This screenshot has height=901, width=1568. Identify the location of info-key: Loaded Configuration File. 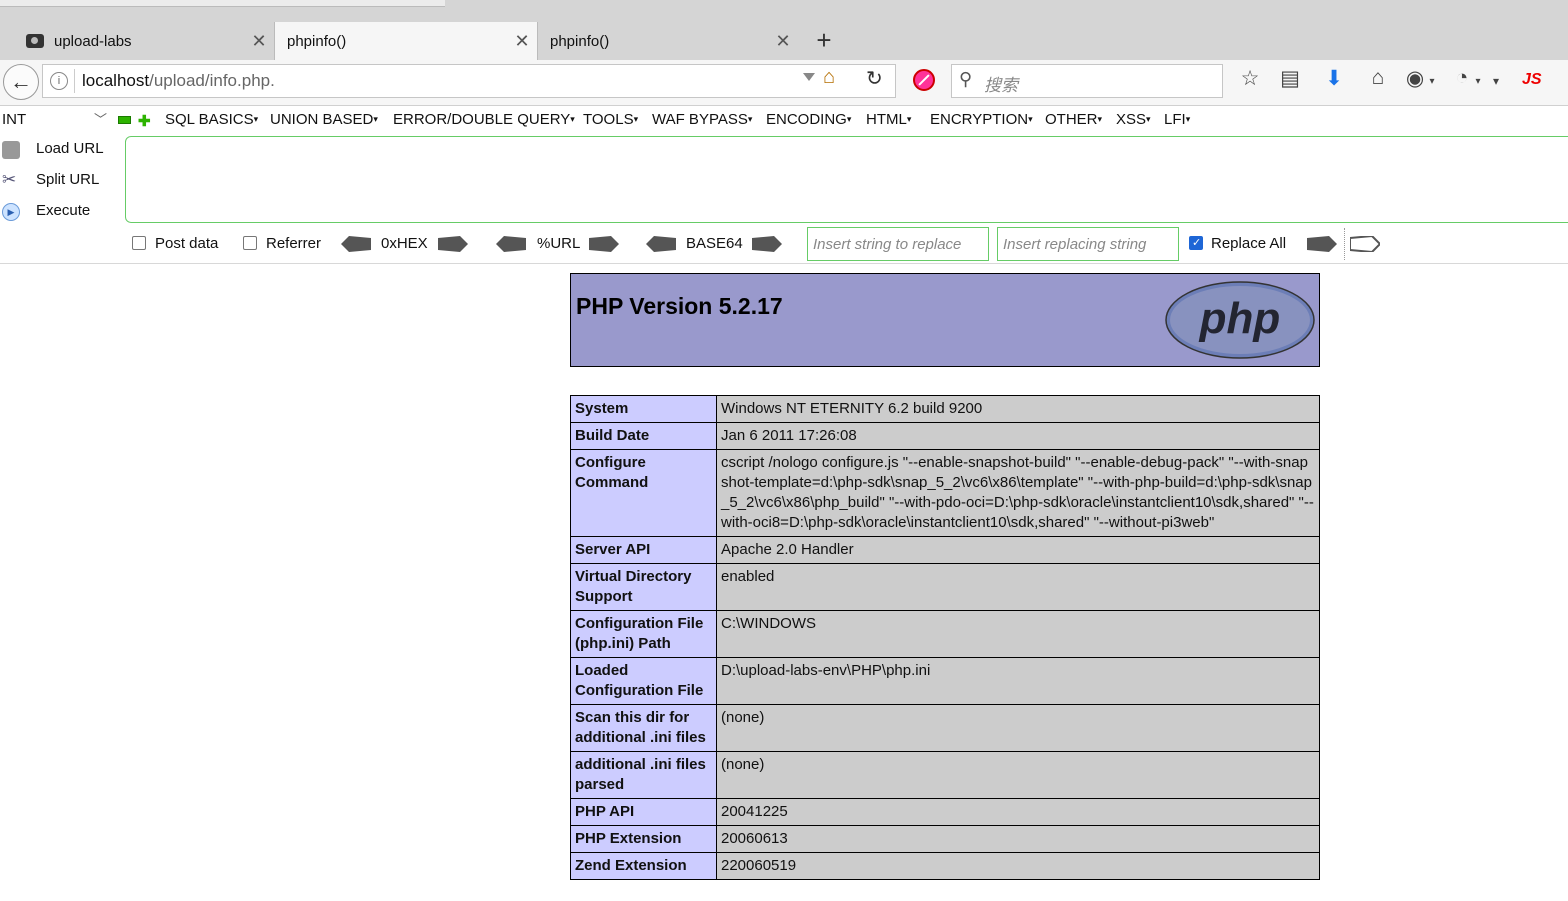
(643, 681).